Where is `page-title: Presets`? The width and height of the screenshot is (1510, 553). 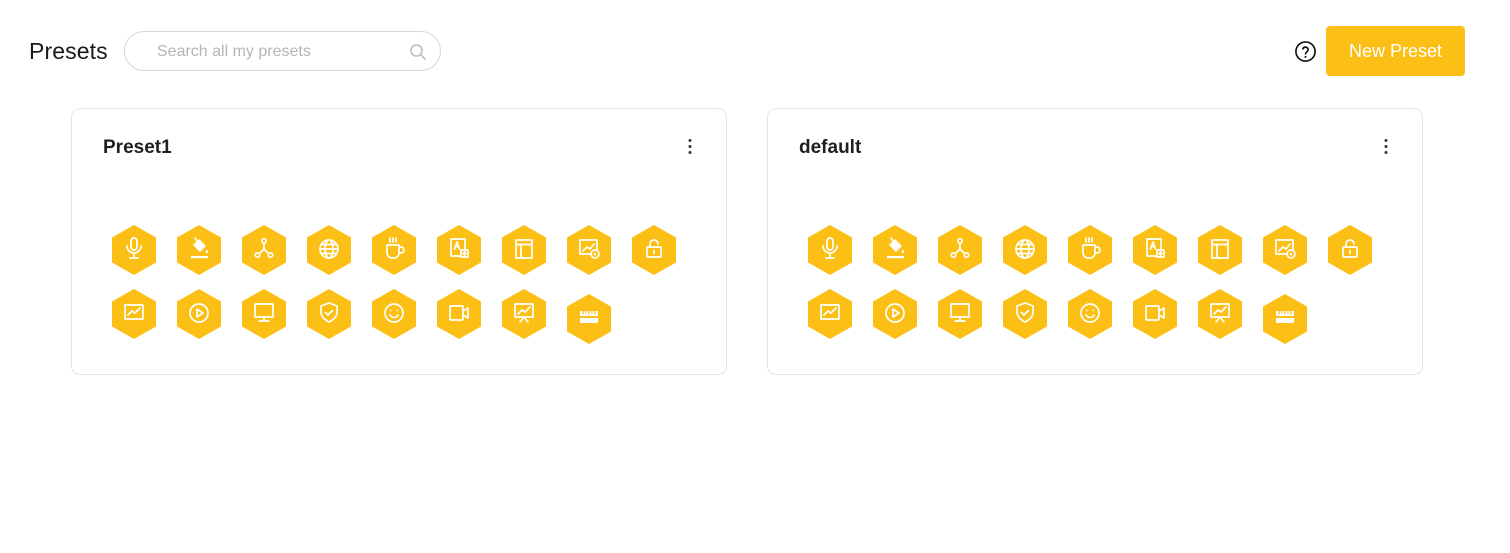 page-title: Presets is located at coordinates (68, 51).